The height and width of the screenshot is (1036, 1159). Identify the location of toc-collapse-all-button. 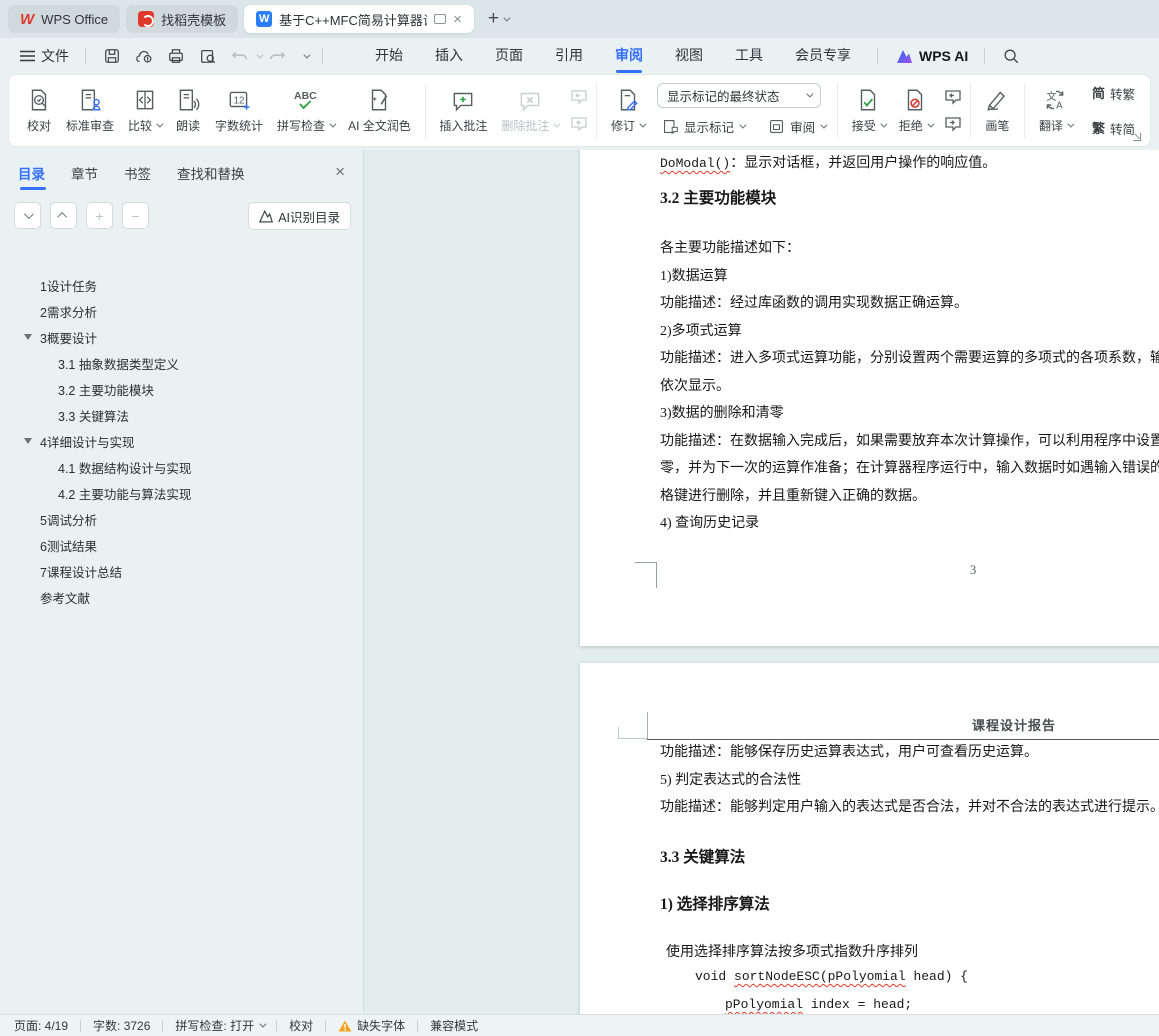
(27, 215).